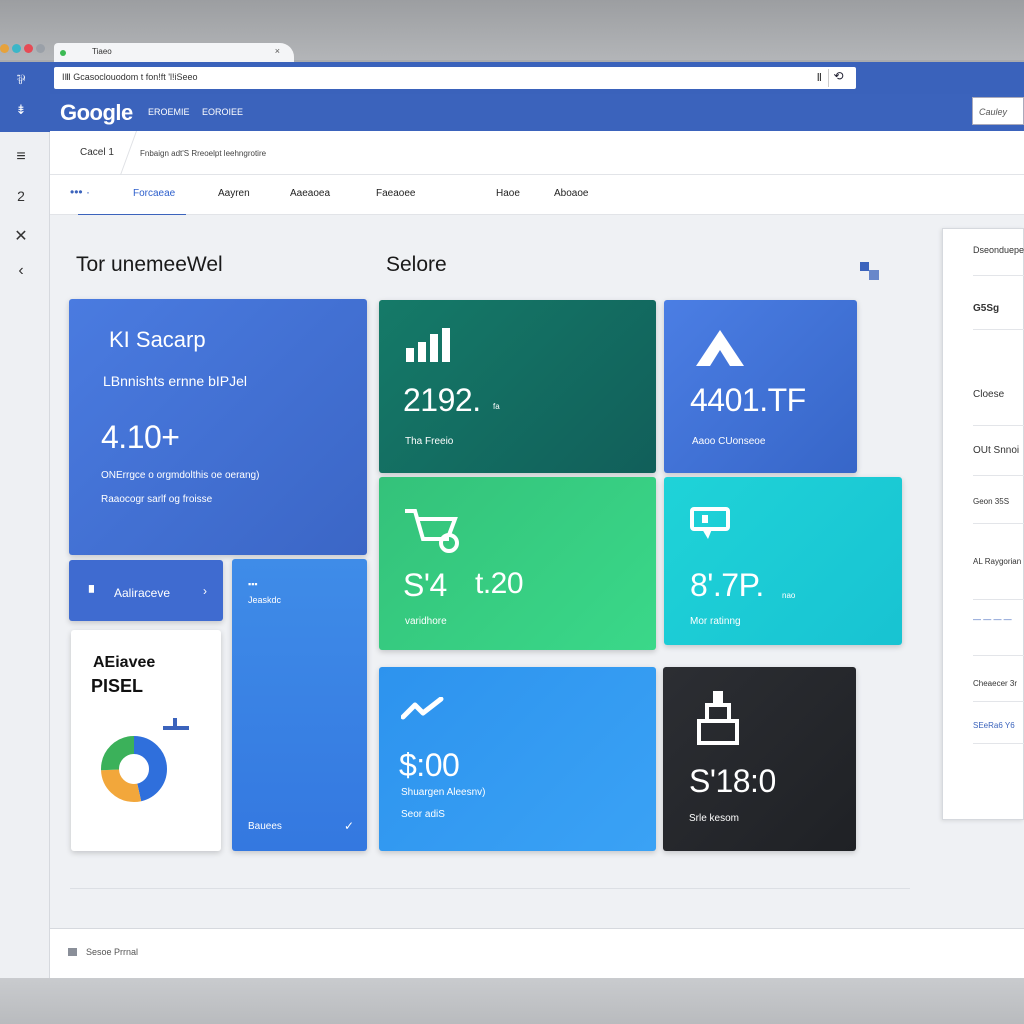 The height and width of the screenshot is (1024, 1024). Describe the element at coordinates (748, 400) in the screenshot. I see `stat-blue-value: 4401.TF` at that location.